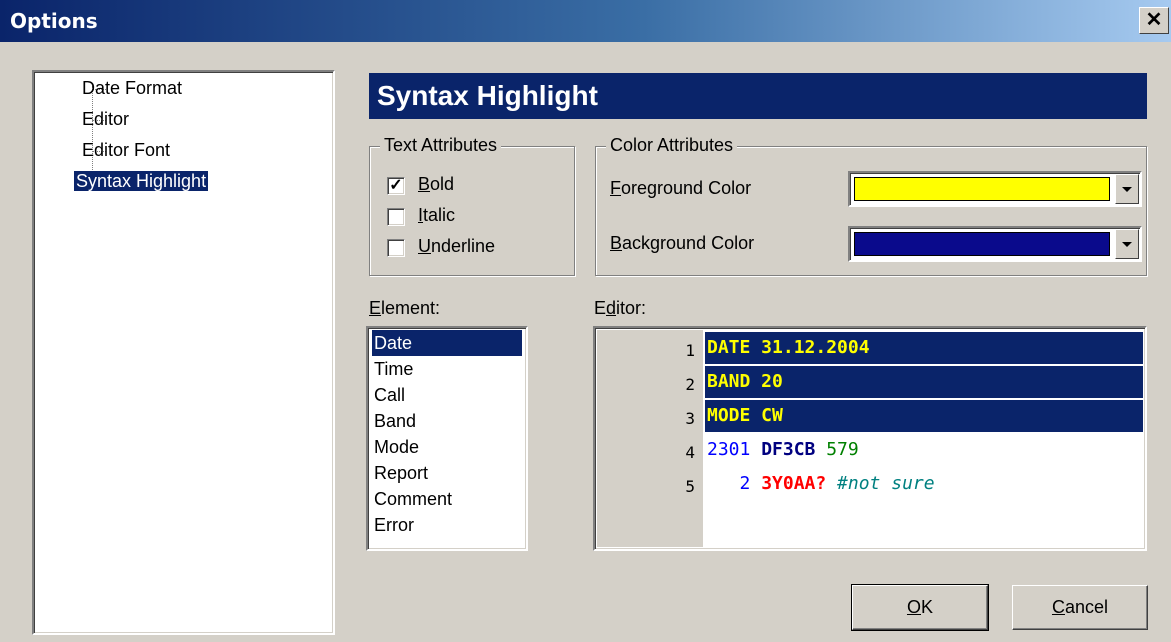 The width and height of the screenshot is (1171, 642). What do you see at coordinates (447, 395) in the screenshot?
I see `list-item: Call` at bounding box center [447, 395].